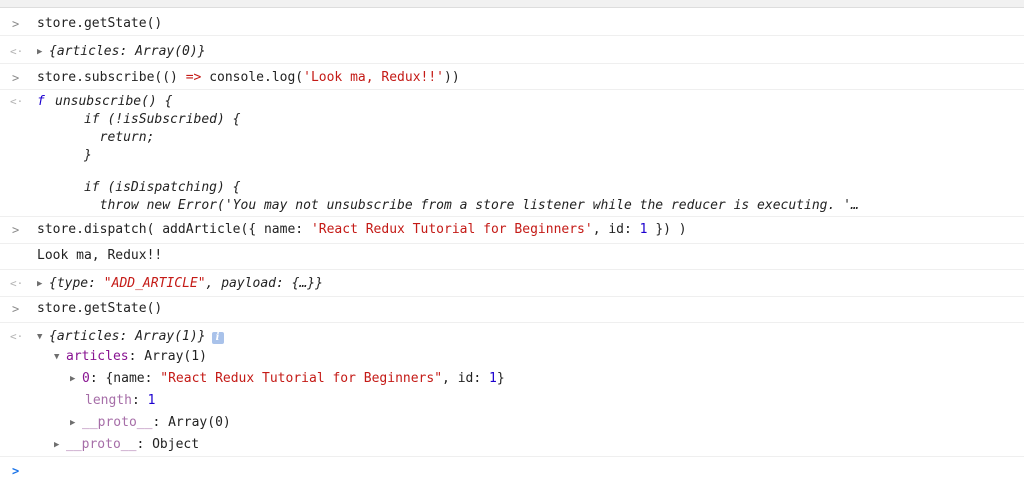 Image resolution: width=1024 pixels, height=496 pixels. Describe the element at coordinates (126, 445) in the screenshot. I see `tree-node-proto-object: ▶ __proto__: Object` at that location.